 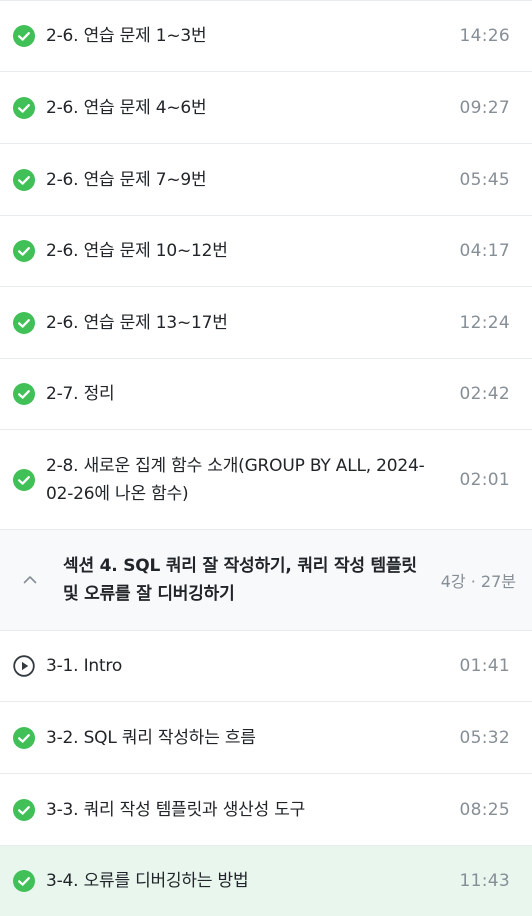 I want to click on lesson-title: 2-7. 정리, so click(x=80, y=394).